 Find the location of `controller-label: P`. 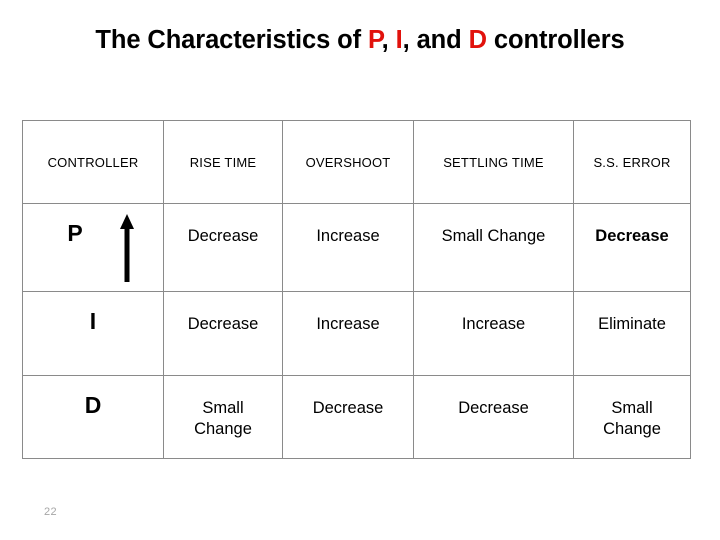

controller-label: P is located at coordinates (75, 233).